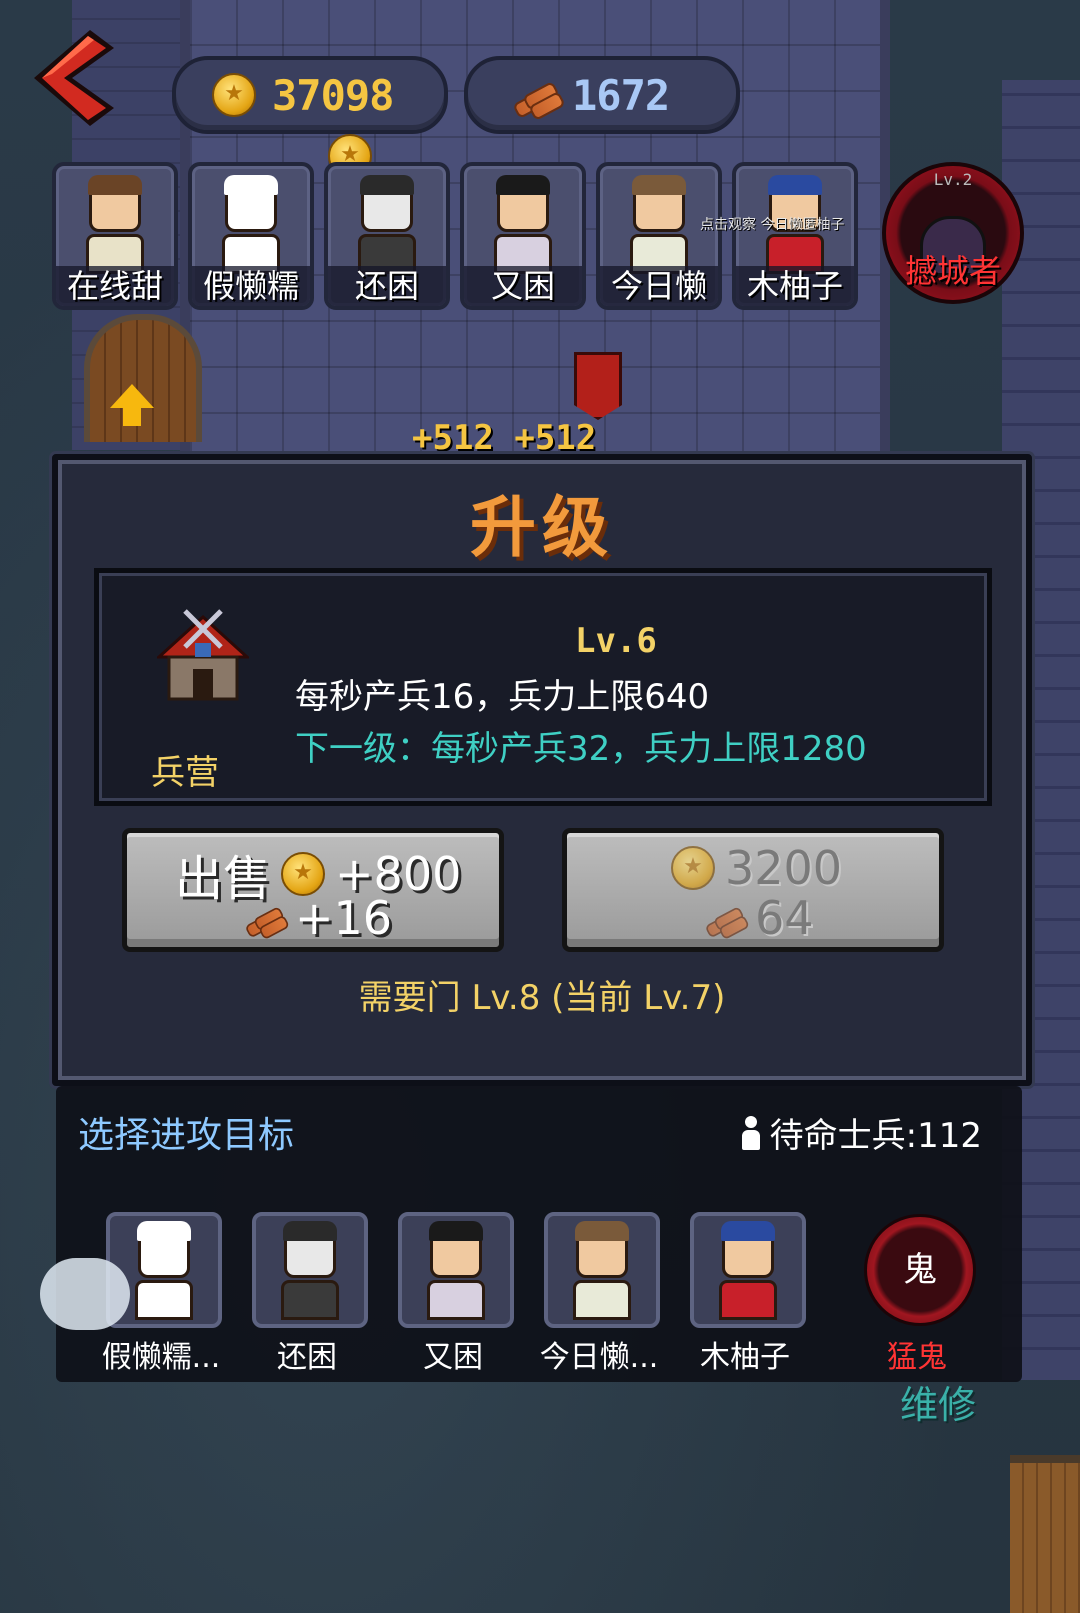 This screenshot has width=1080, height=1613. I want to click on roster-name: 木柚子, so click(795, 286).